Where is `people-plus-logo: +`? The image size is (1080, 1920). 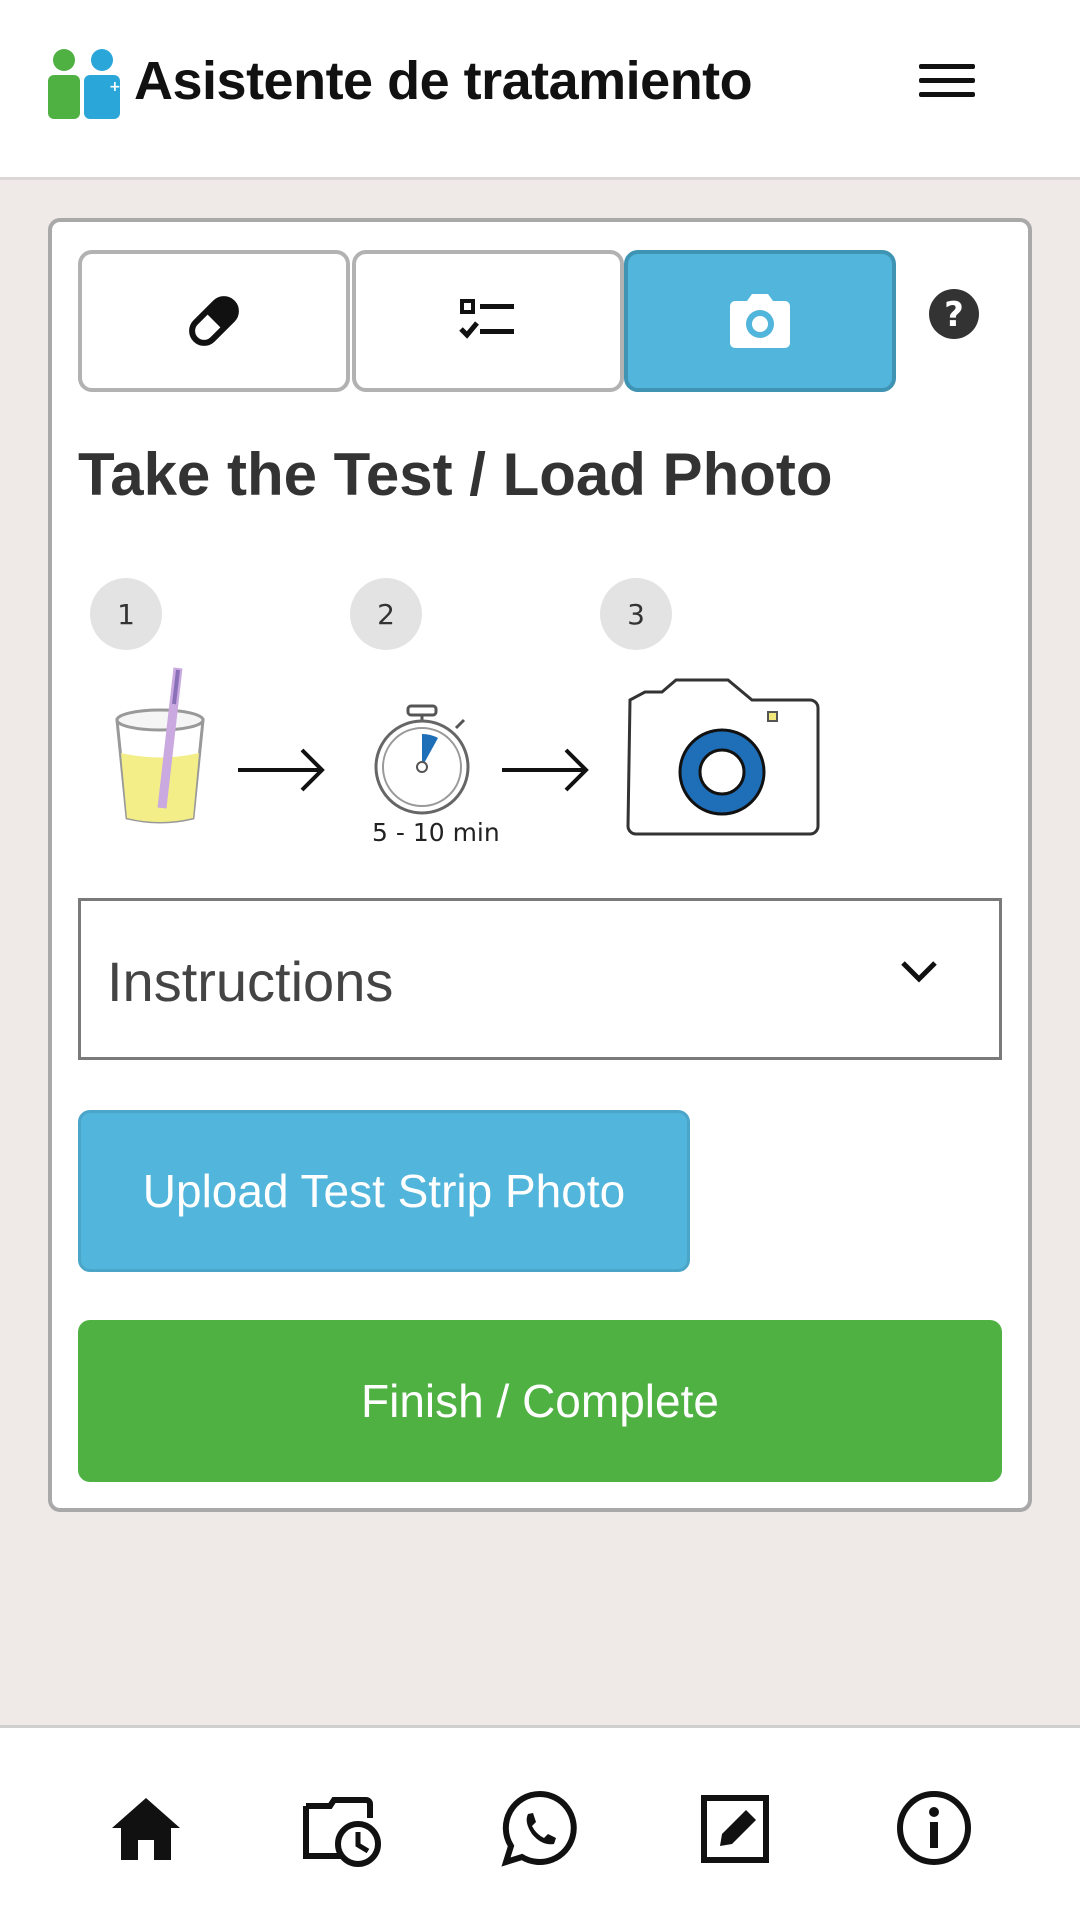 people-plus-logo: + is located at coordinates (84, 84).